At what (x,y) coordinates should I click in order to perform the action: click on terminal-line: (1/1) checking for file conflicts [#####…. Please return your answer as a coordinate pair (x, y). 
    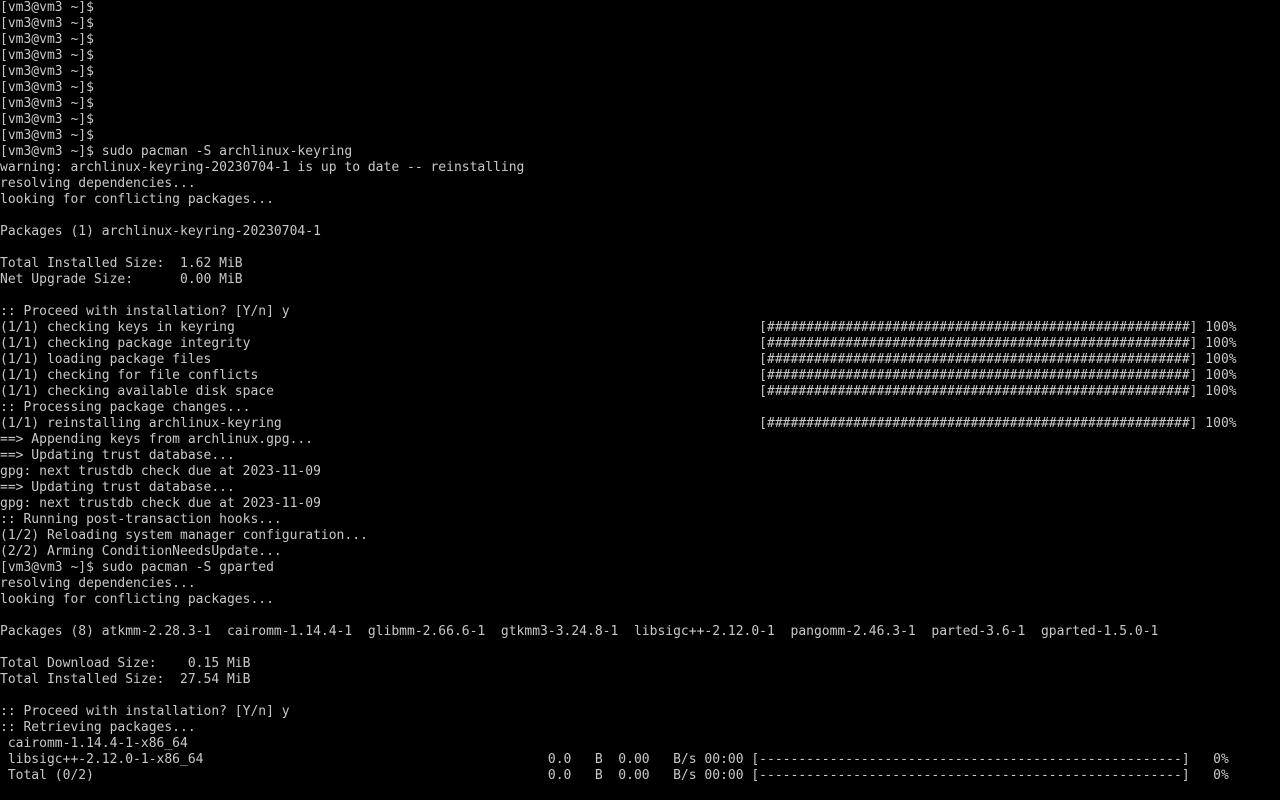
    Looking at the image, I should click on (618, 375).